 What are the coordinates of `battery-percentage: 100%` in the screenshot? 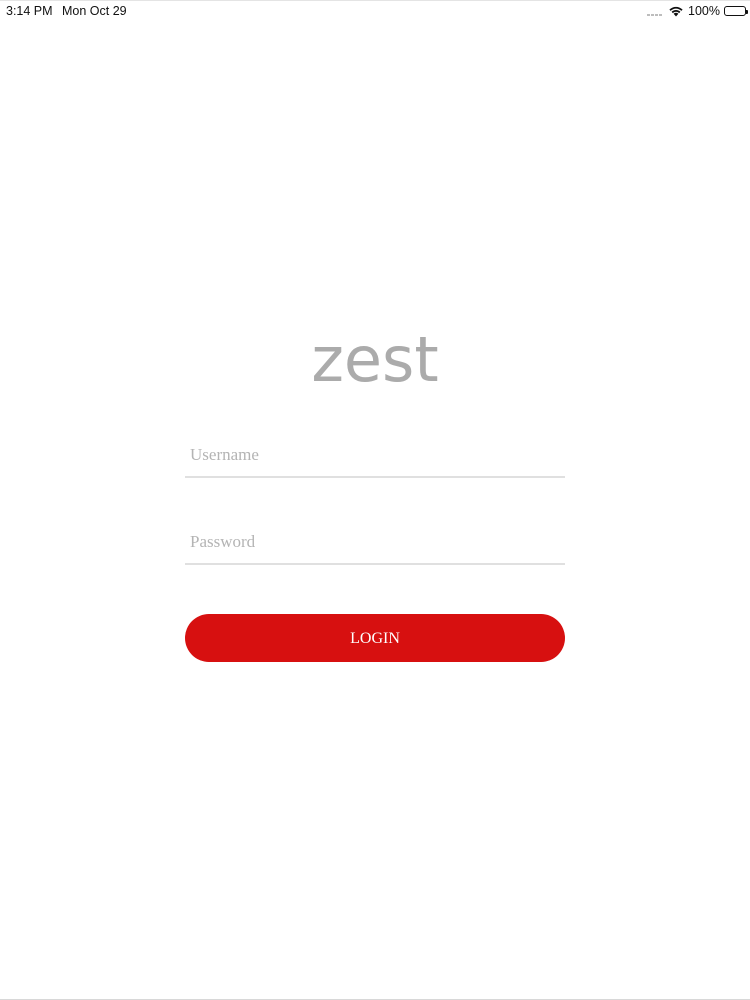 It's located at (704, 11).